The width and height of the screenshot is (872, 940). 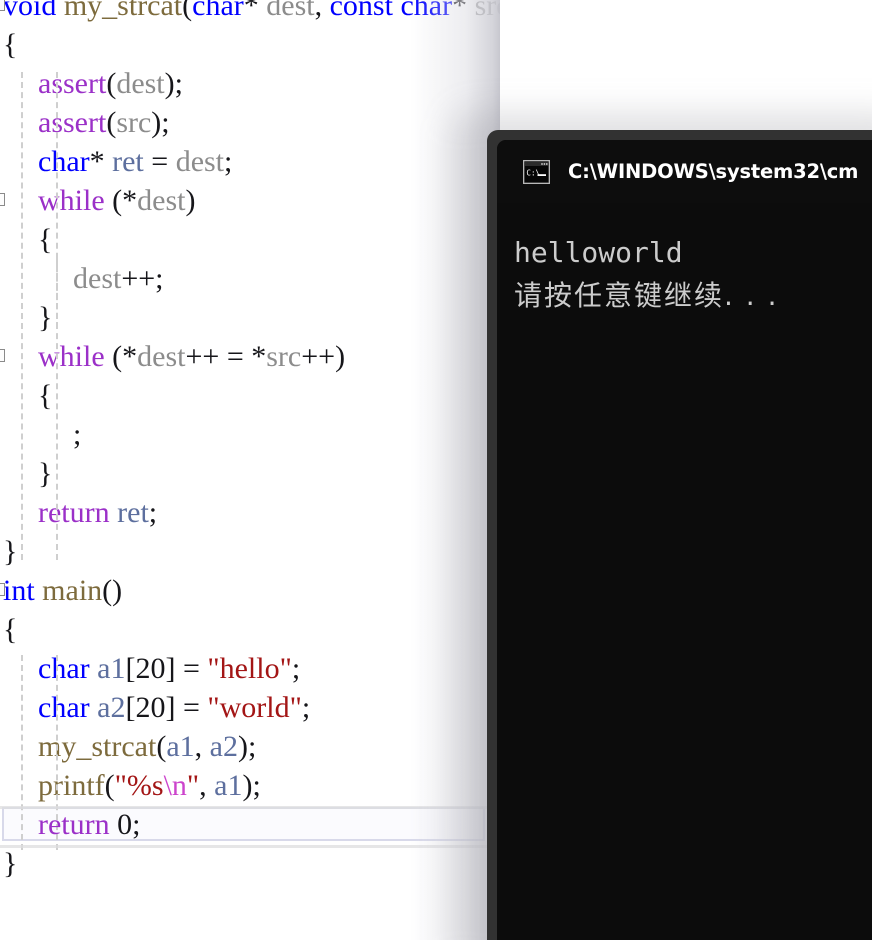 What do you see at coordinates (361, 11) in the screenshot?
I see `code-token: const` at bounding box center [361, 11].